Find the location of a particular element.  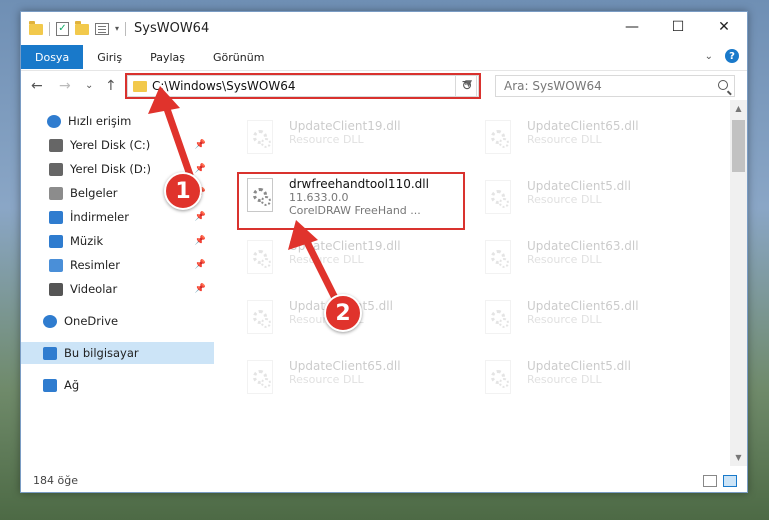

file-name: UpdateClient5.dll is located at coordinates (579, 186).